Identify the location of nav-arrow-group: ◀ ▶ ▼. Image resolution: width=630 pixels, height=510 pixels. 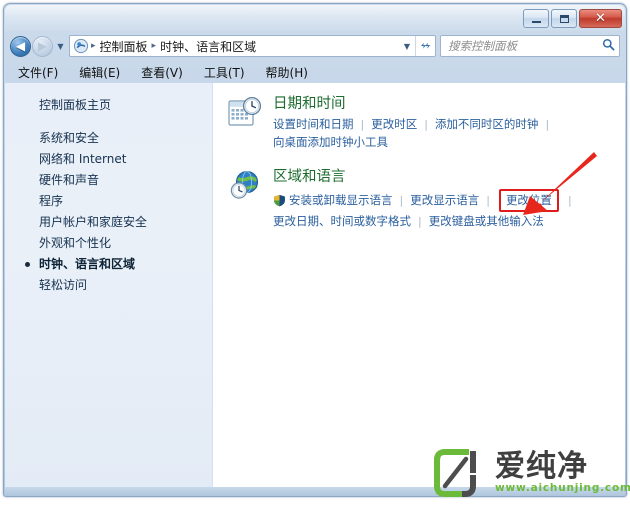
(38, 46).